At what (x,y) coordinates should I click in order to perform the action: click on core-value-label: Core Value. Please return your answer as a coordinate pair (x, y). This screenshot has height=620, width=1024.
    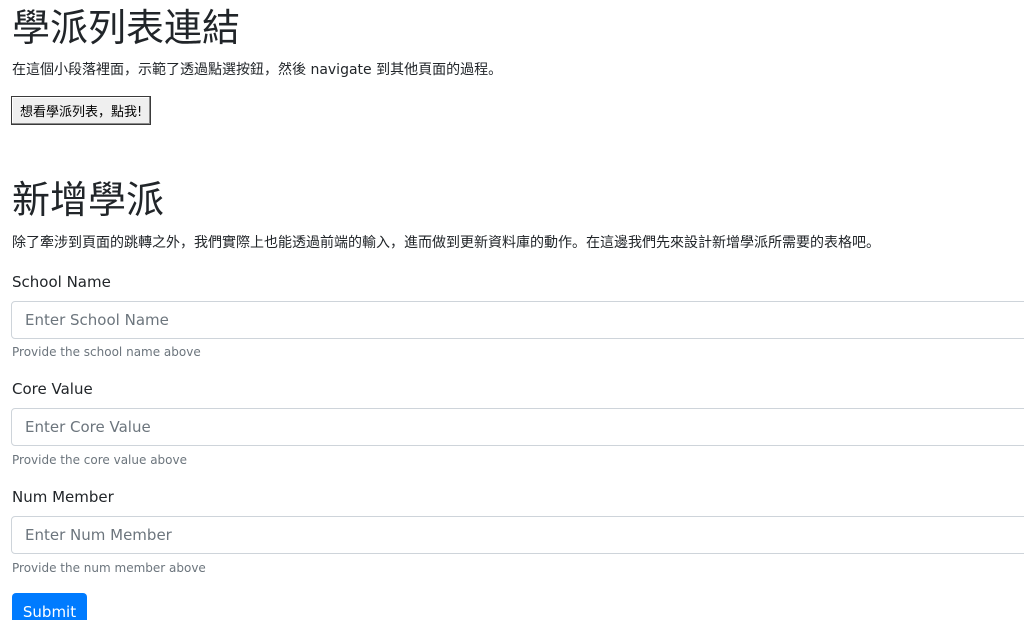
    Looking at the image, I should click on (52, 389).